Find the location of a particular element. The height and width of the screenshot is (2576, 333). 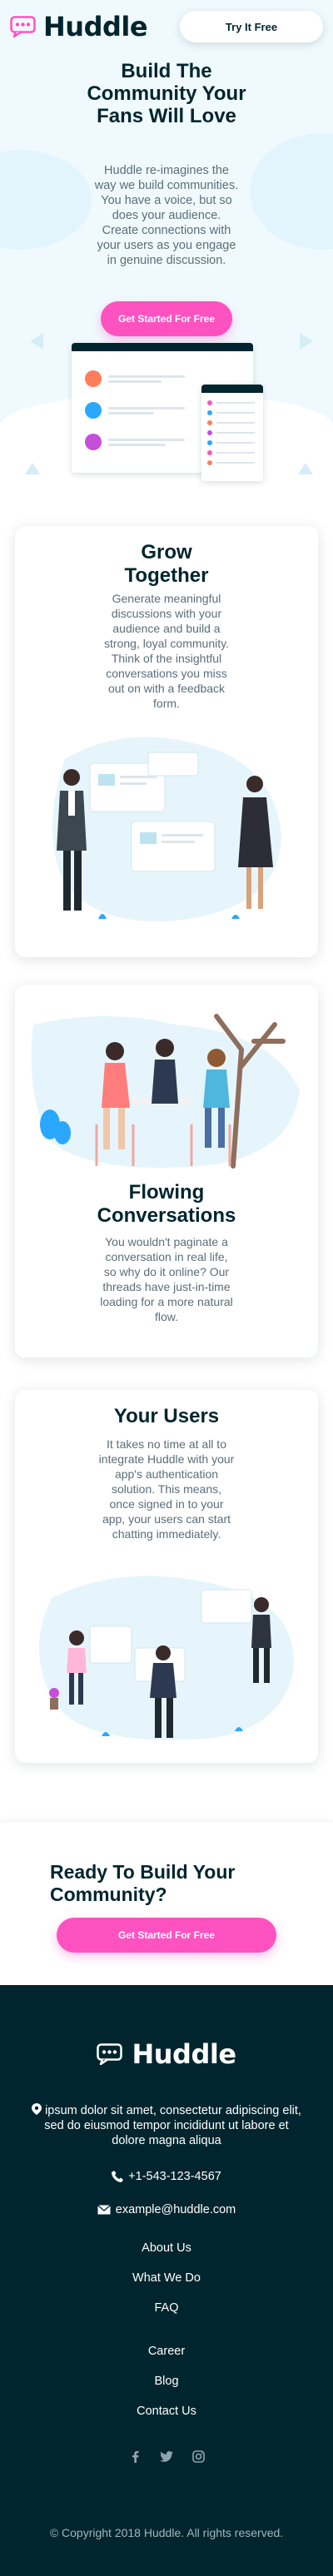

footer-phone: +1-543-123-4567 is located at coordinates (166, 2176).